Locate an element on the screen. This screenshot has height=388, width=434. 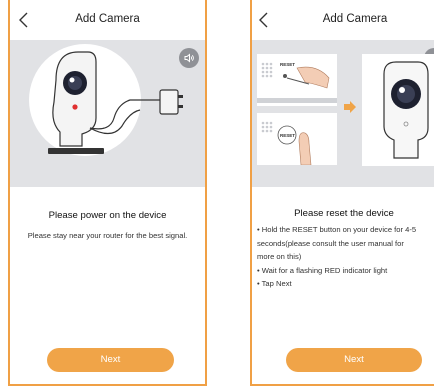
camera-card is located at coordinates (398, 110).